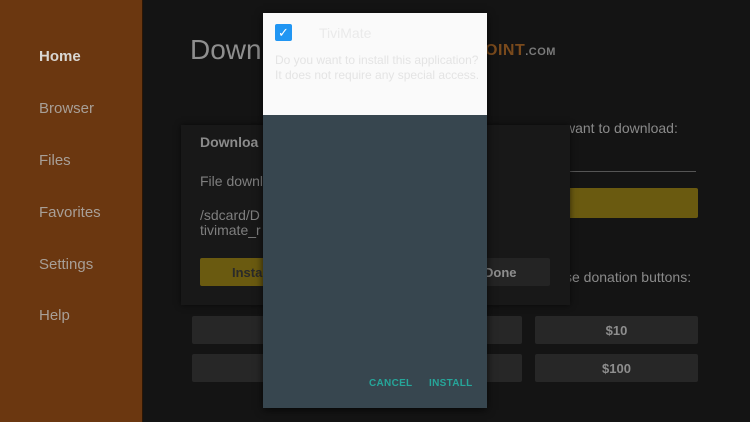  I want to click on url-input, so click(630, 171).